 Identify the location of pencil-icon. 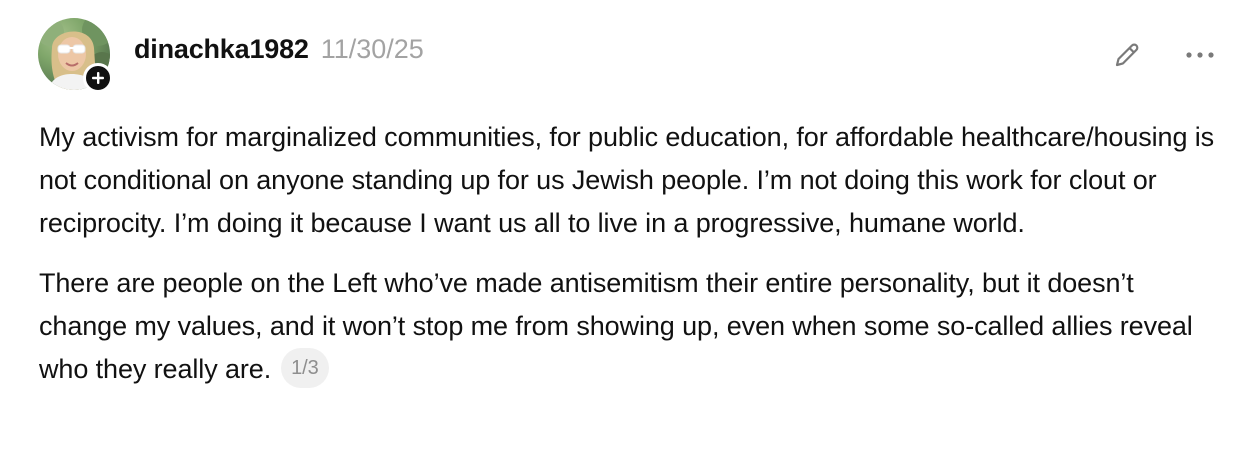
(1127, 55).